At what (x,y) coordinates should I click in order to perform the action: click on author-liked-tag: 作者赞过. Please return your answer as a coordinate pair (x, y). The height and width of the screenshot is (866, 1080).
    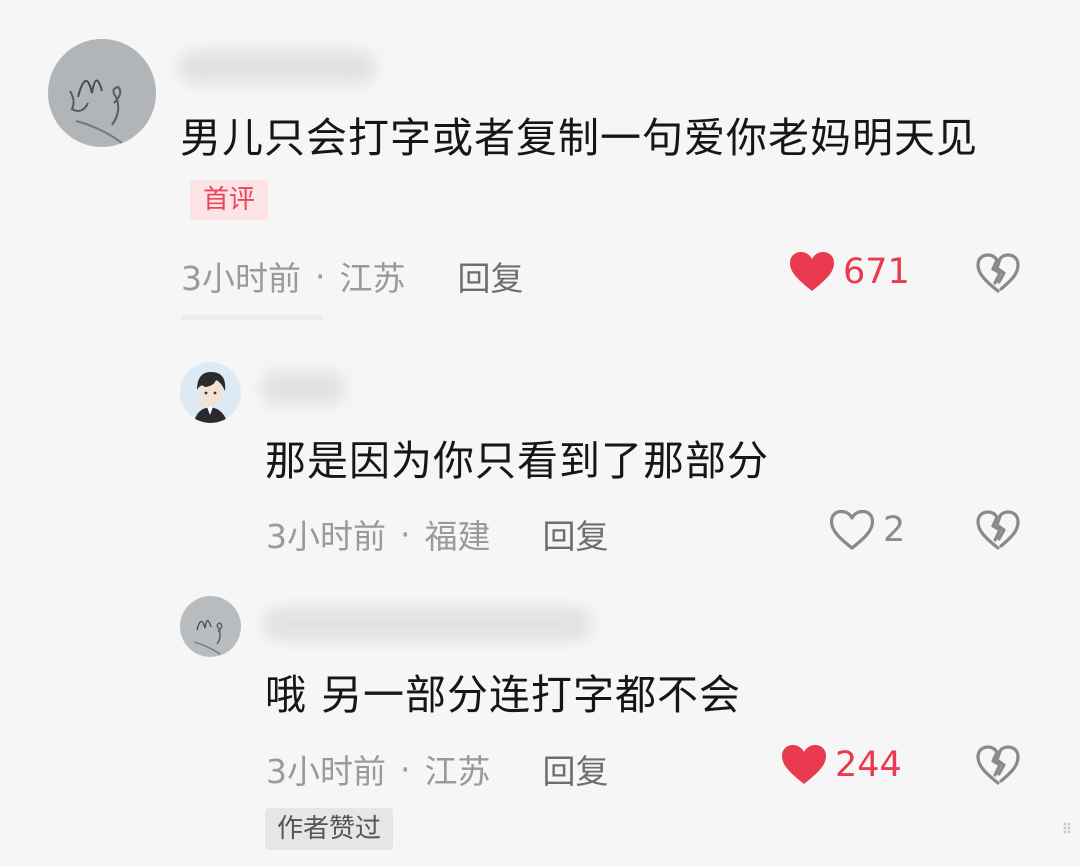
    Looking at the image, I should click on (329, 829).